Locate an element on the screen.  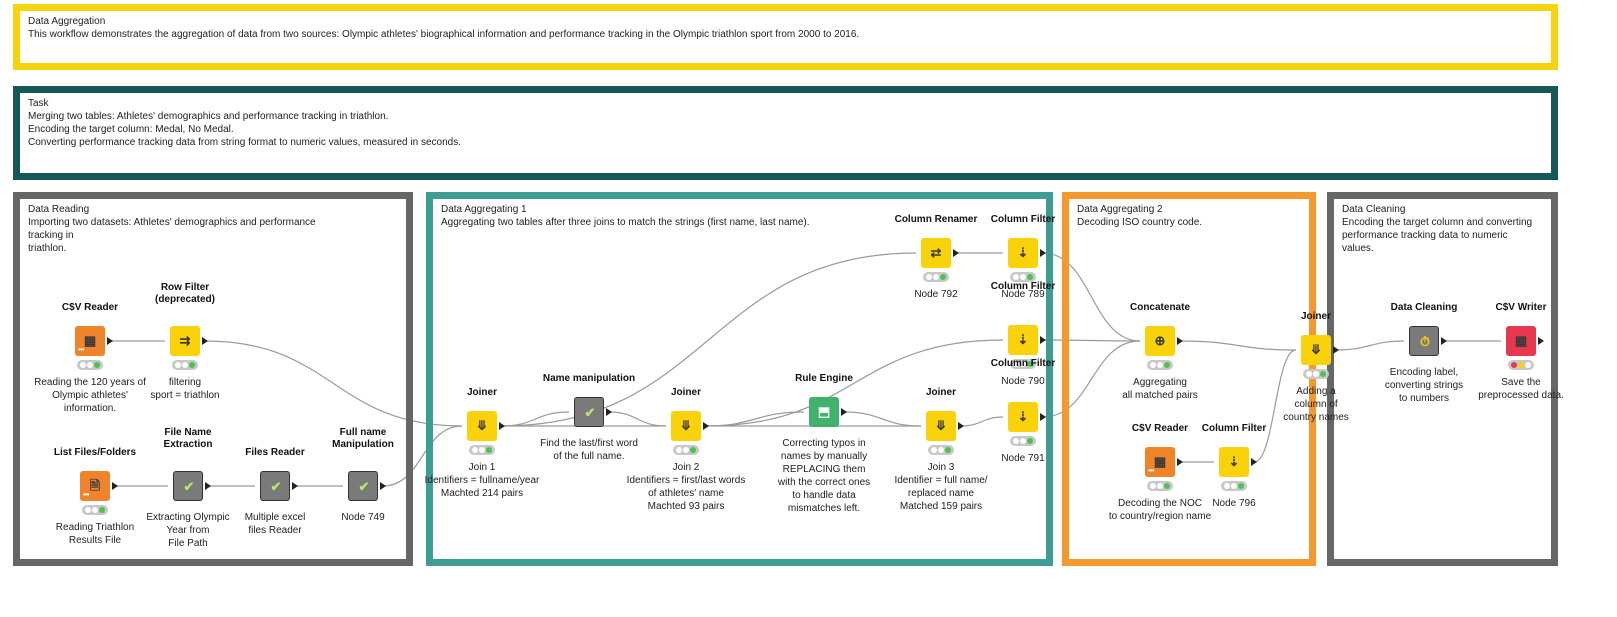
node-caption: Save the preprocessed data. is located at coordinates (1521, 389).